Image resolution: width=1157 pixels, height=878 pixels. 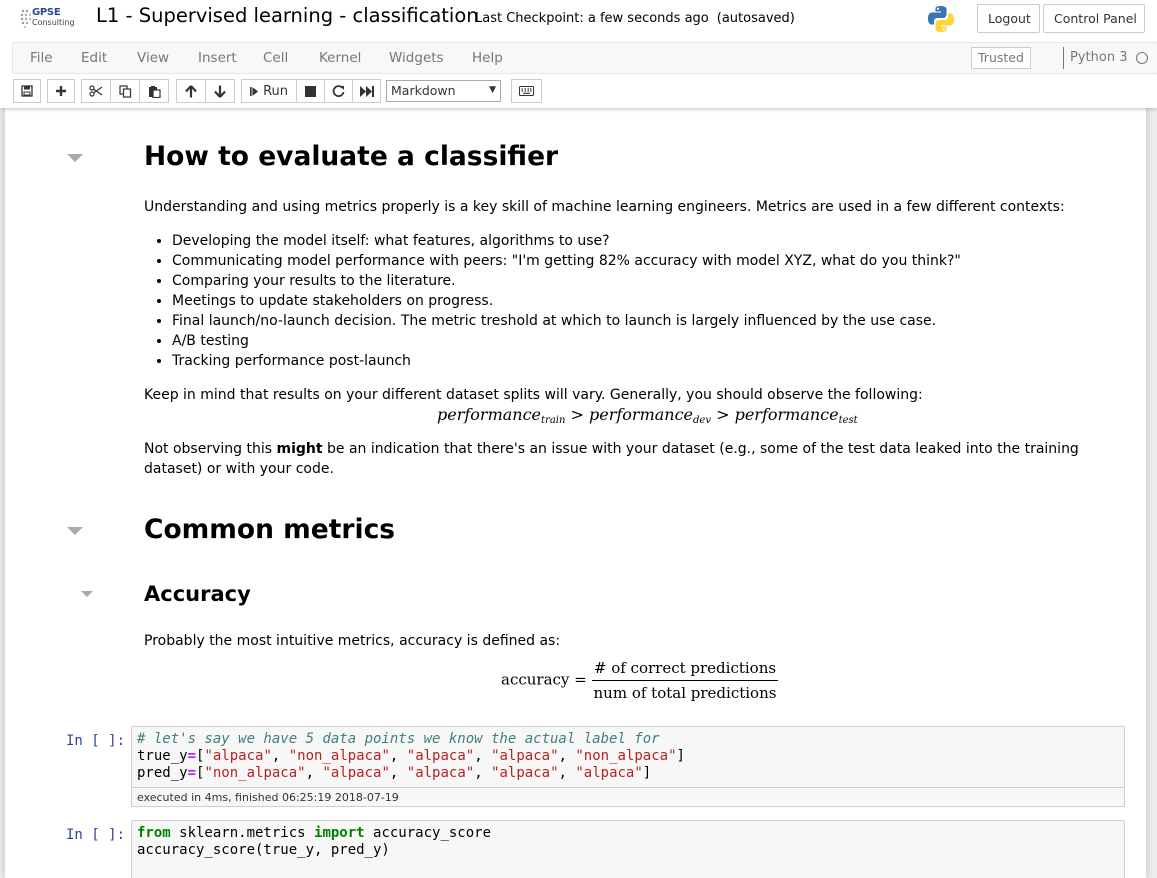 I want to click on formula-numerator: # of correct predictions, so click(x=685, y=670).